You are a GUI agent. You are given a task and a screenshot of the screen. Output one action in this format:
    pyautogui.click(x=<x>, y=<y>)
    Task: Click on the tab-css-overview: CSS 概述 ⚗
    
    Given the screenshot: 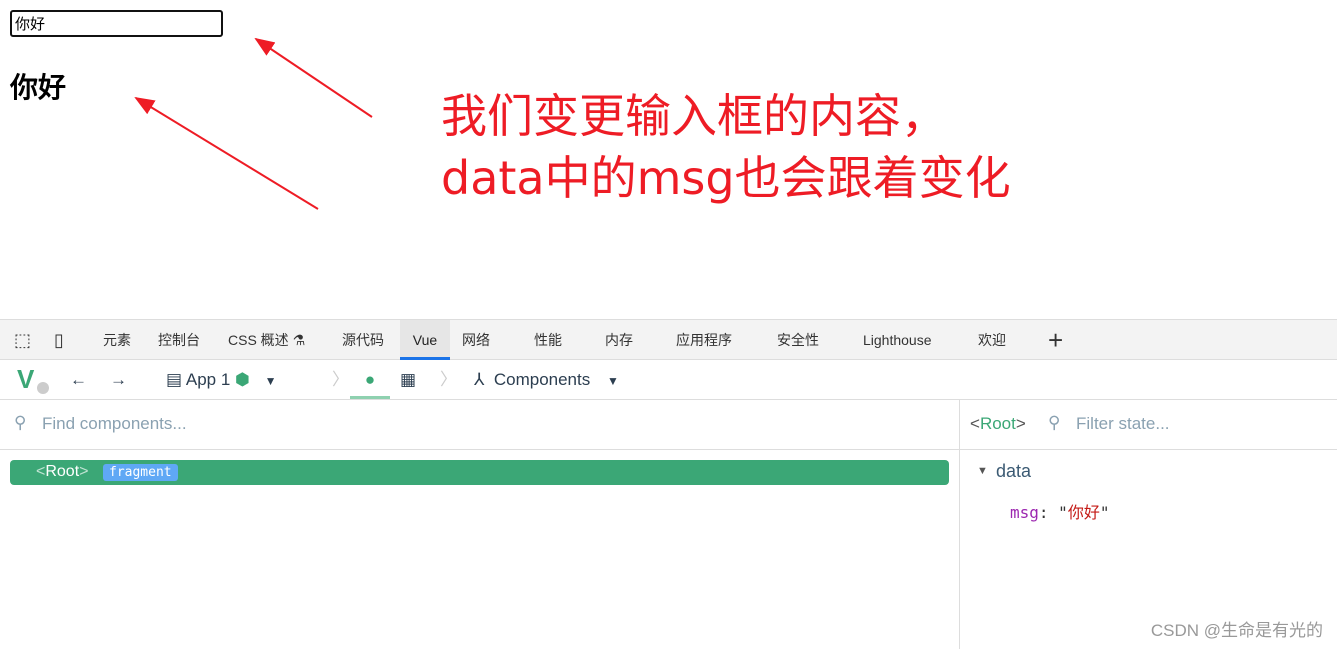 What is the action you would take?
    pyautogui.click(x=266, y=340)
    